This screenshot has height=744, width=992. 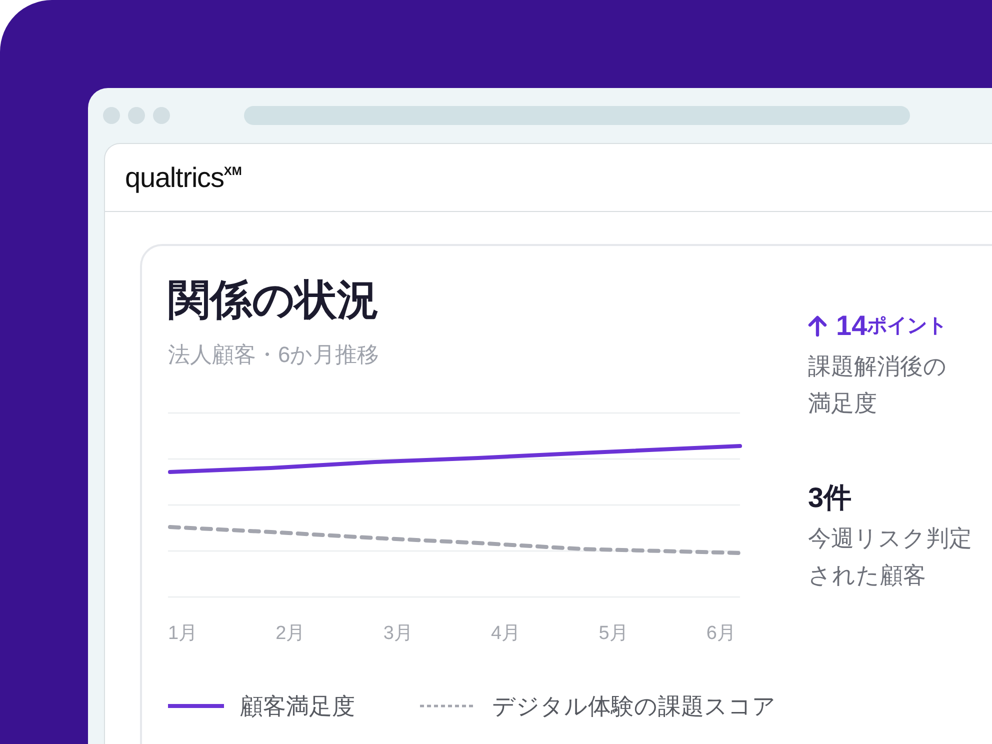 I want to click on stat-caption: 課題解消後の満足度, so click(x=878, y=385).